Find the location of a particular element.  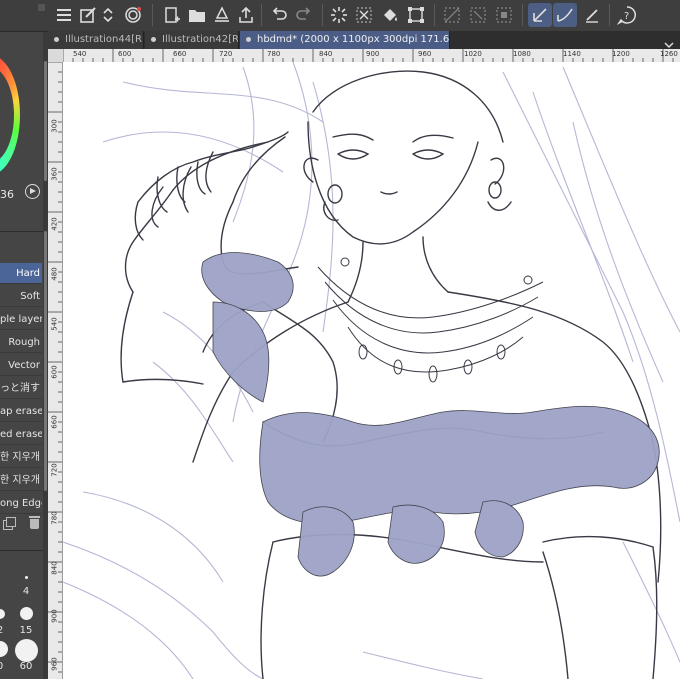

ruler-label: 1200 is located at coordinates (621, 54).